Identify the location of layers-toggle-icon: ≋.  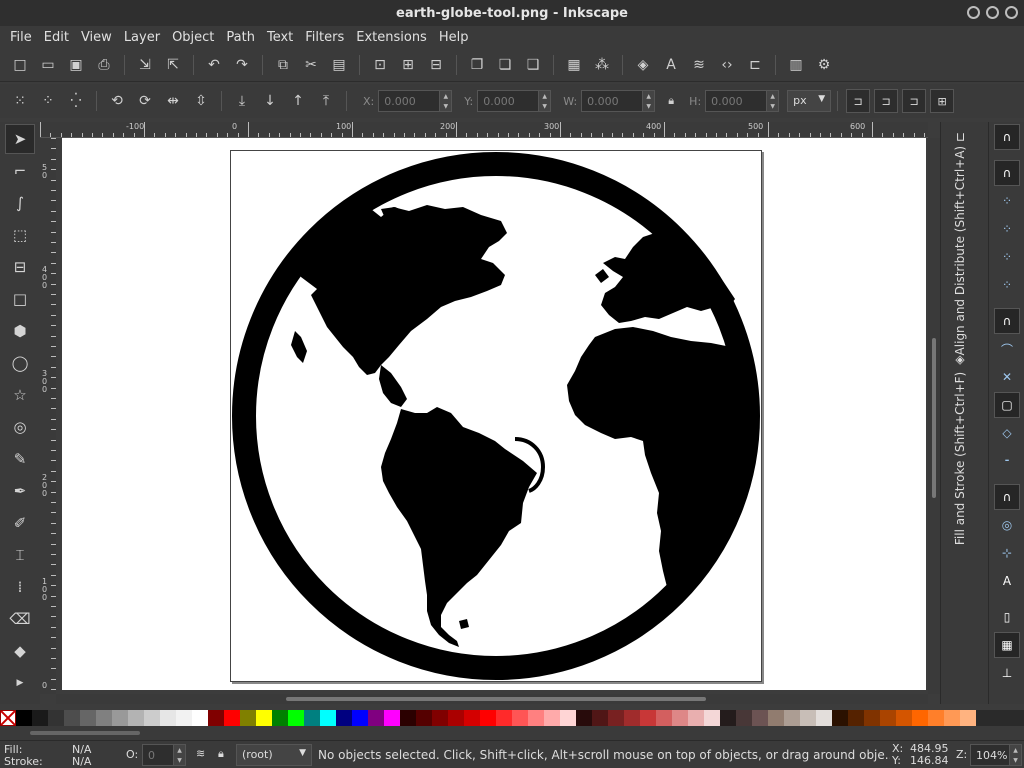
(200, 753).